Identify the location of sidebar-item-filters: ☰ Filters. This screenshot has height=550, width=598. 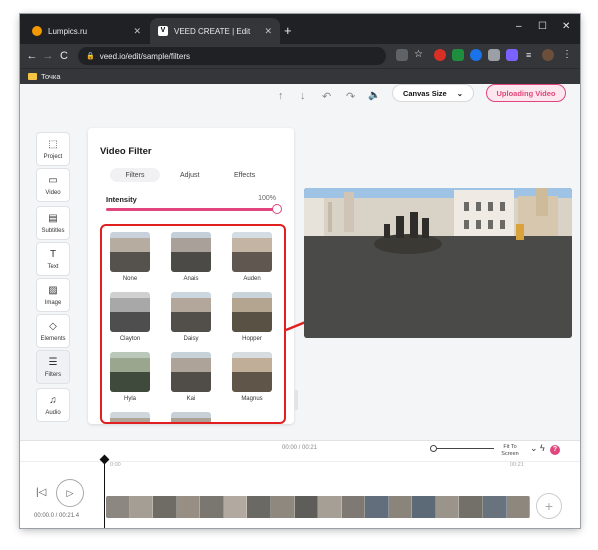
(53, 367).